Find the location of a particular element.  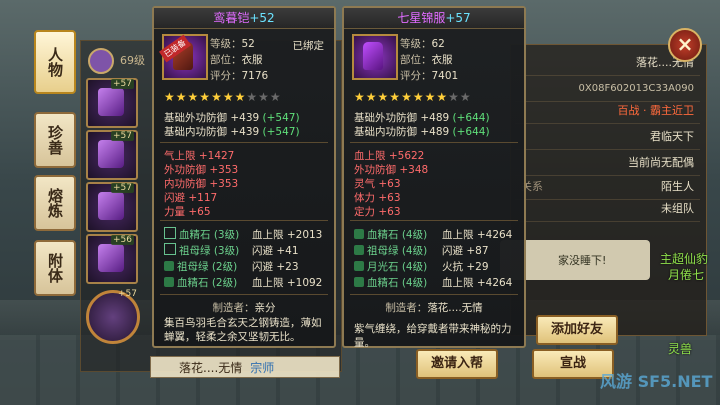

equip-slot: +56 is located at coordinates (112, 259).